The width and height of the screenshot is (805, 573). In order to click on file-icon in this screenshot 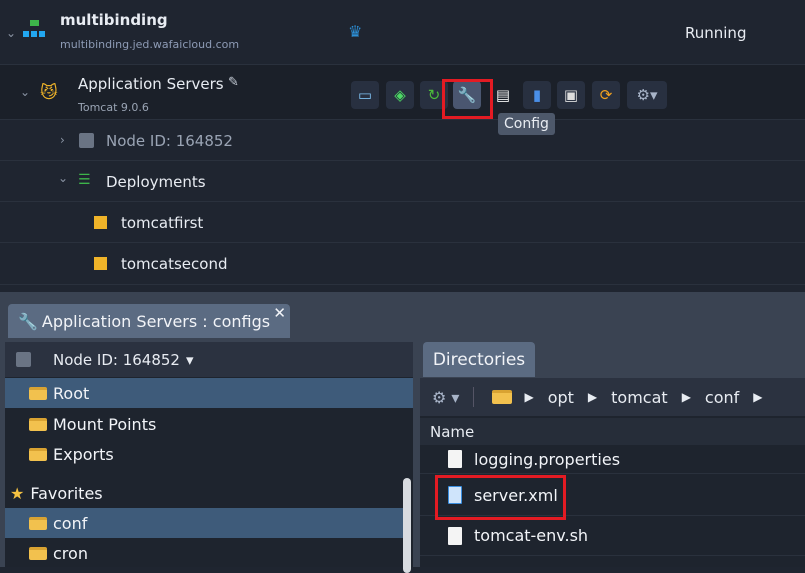, I will do `click(455, 535)`.